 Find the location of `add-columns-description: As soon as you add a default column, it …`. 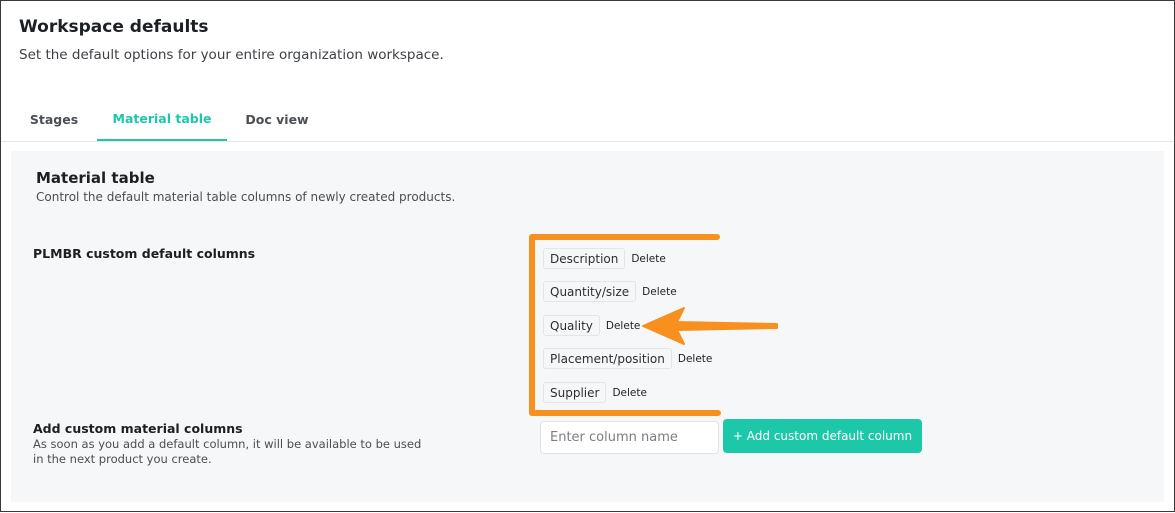

add-columns-description: As soon as you add a default column, it … is located at coordinates (227, 451).